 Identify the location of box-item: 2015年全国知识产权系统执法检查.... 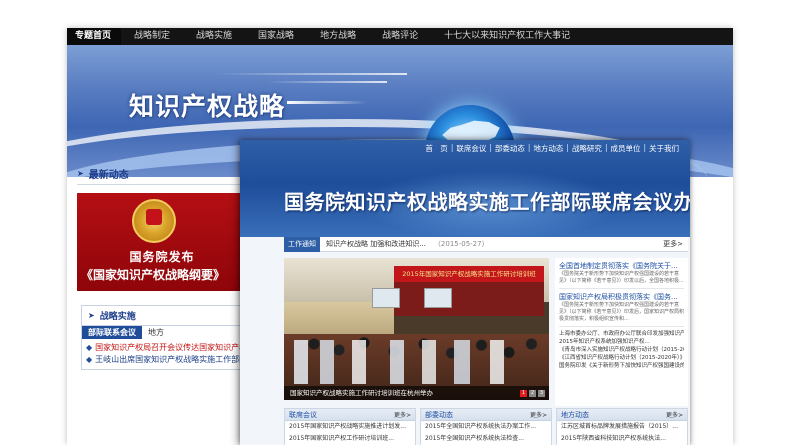
(486, 439).